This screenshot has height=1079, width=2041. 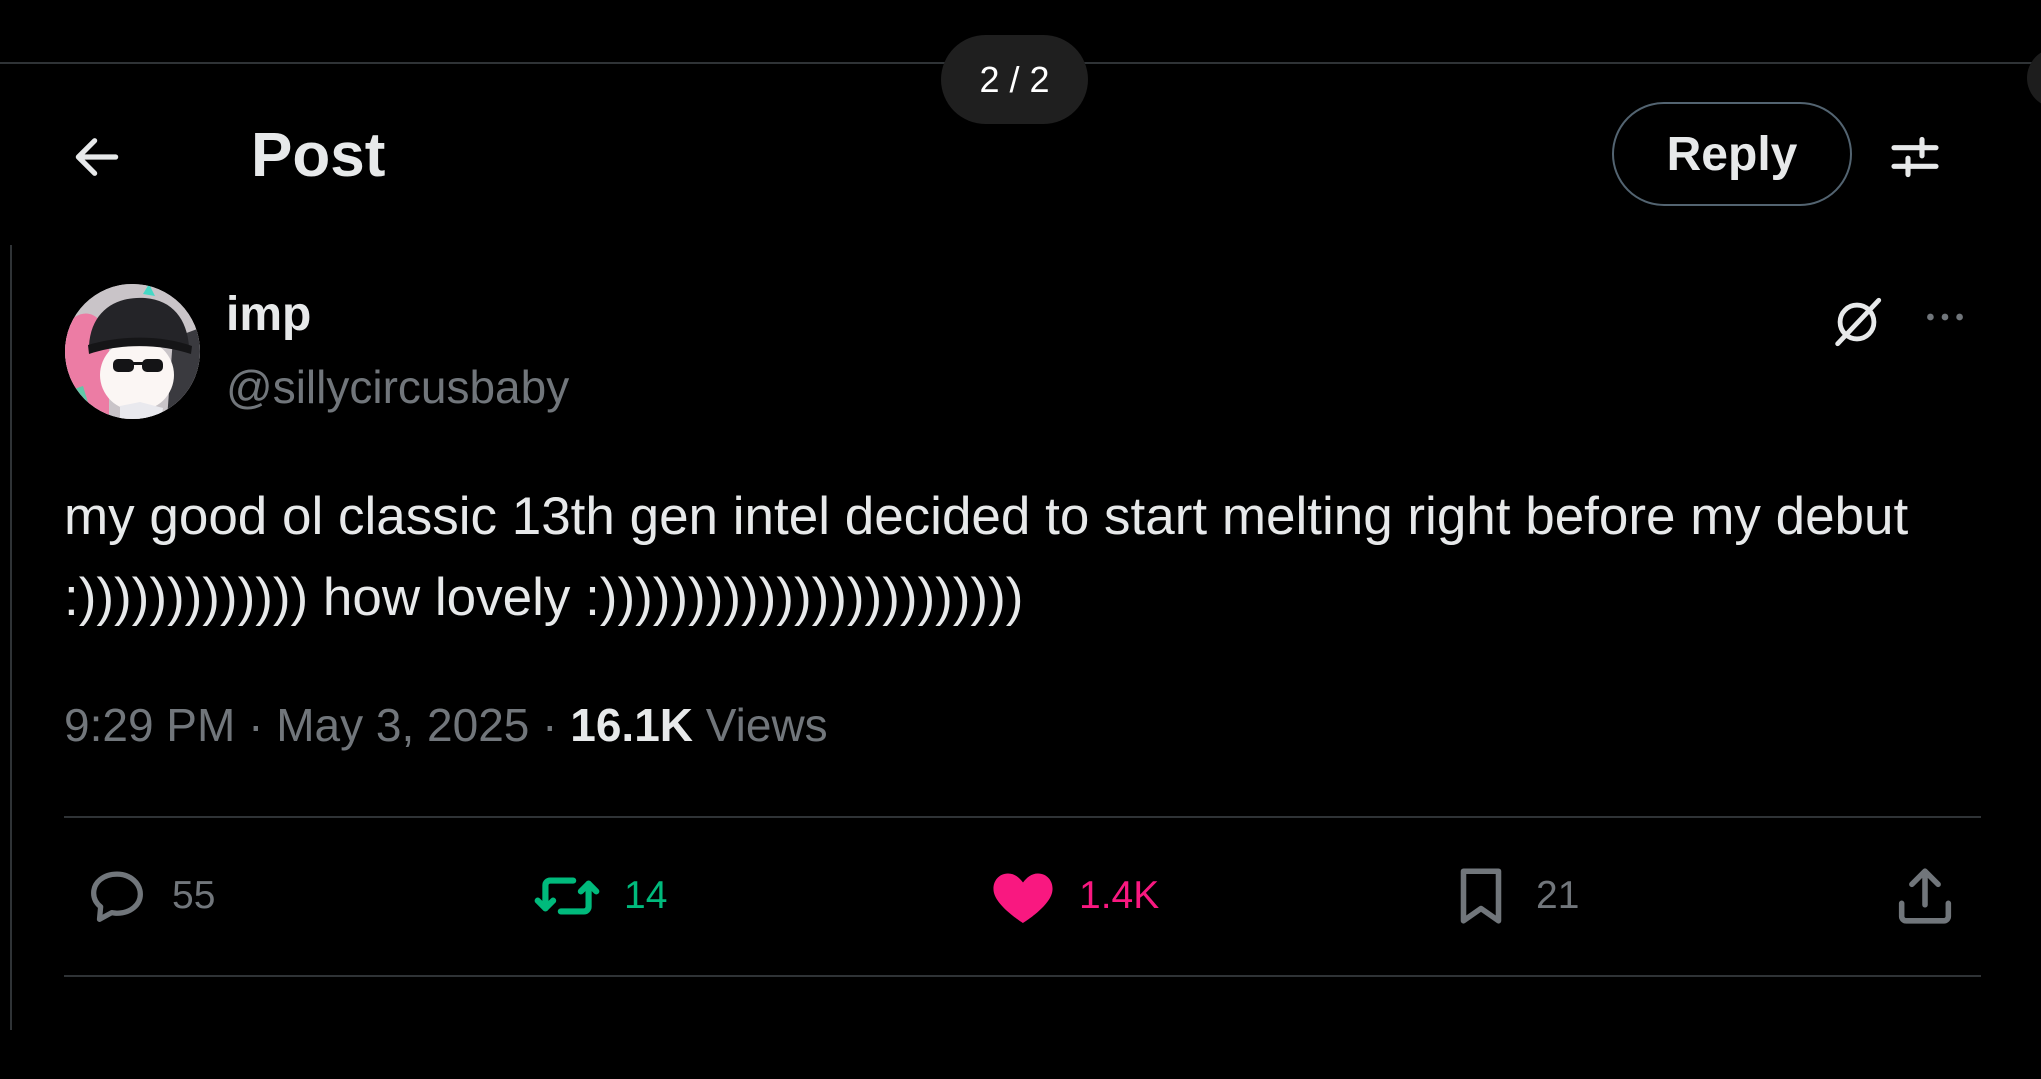 What do you see at coordinates (631, 725) in the screenshot?
I see `views-count: 16.1K` at bounding box center [631, 725].